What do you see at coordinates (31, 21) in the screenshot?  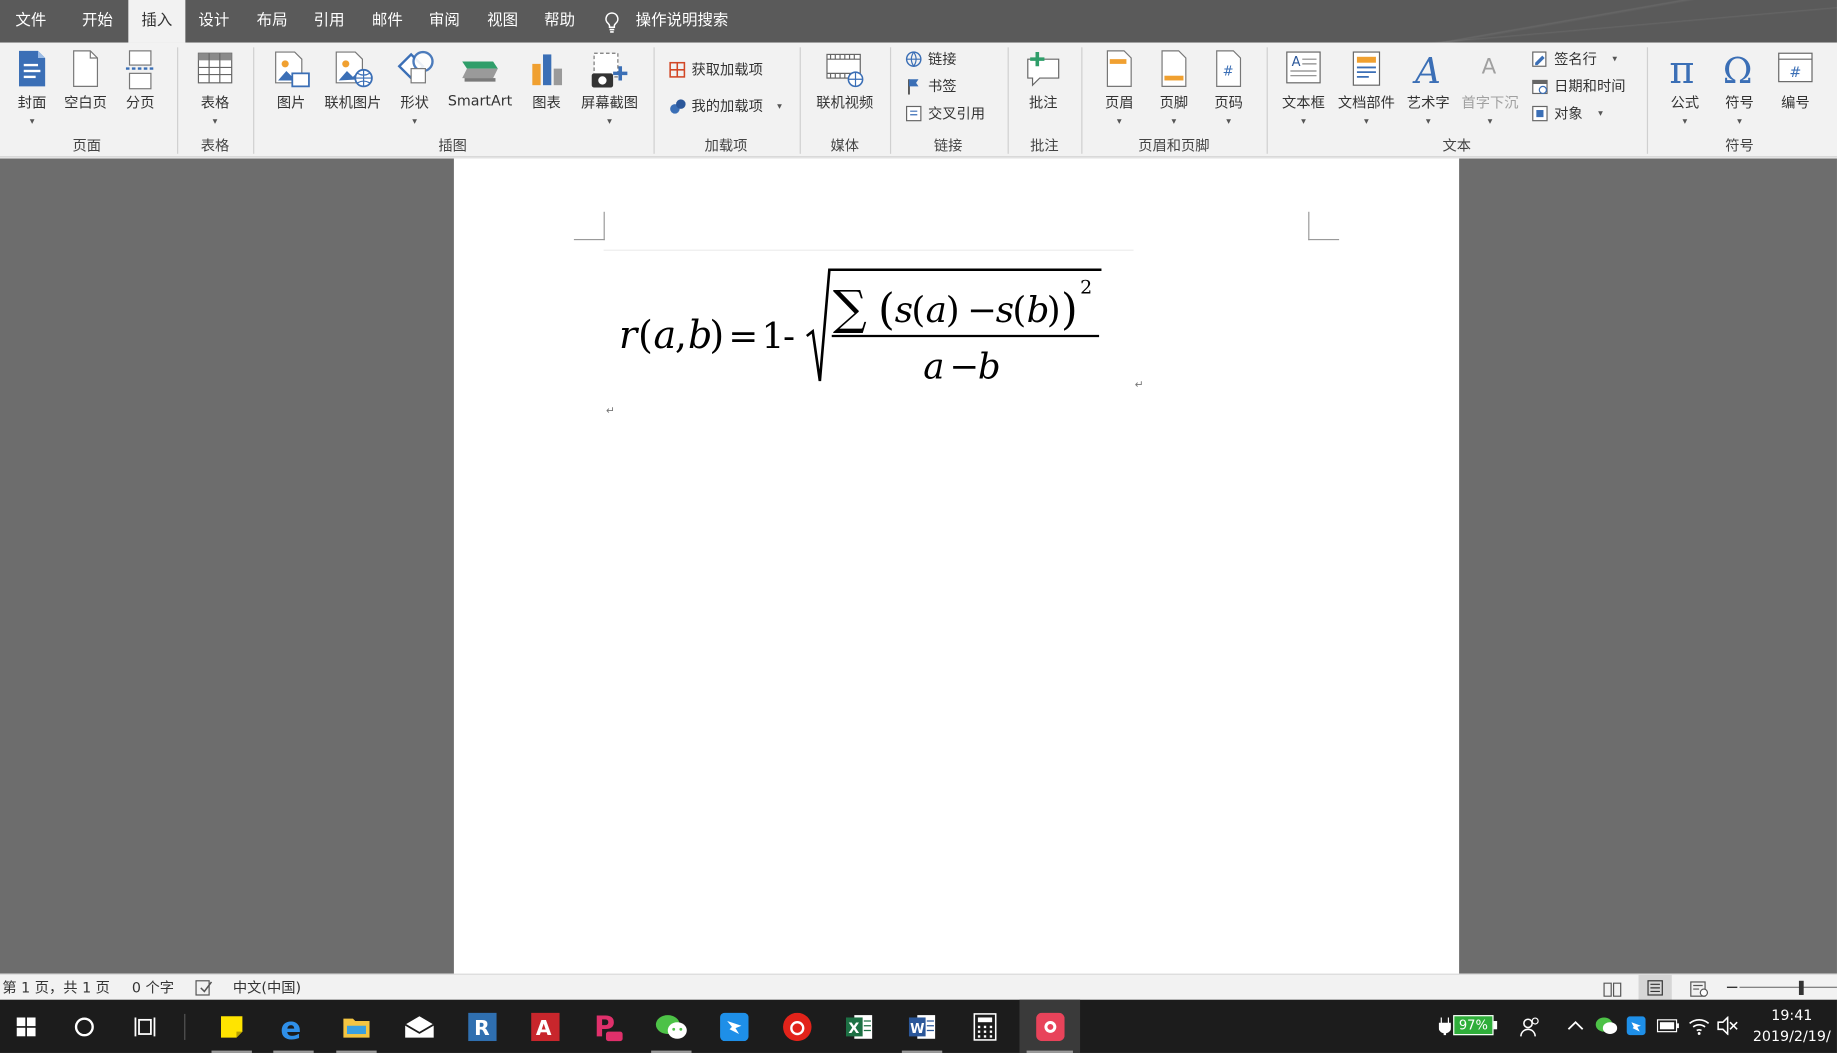 I see `tab-file: 文件` at bounding box center [31, 21].